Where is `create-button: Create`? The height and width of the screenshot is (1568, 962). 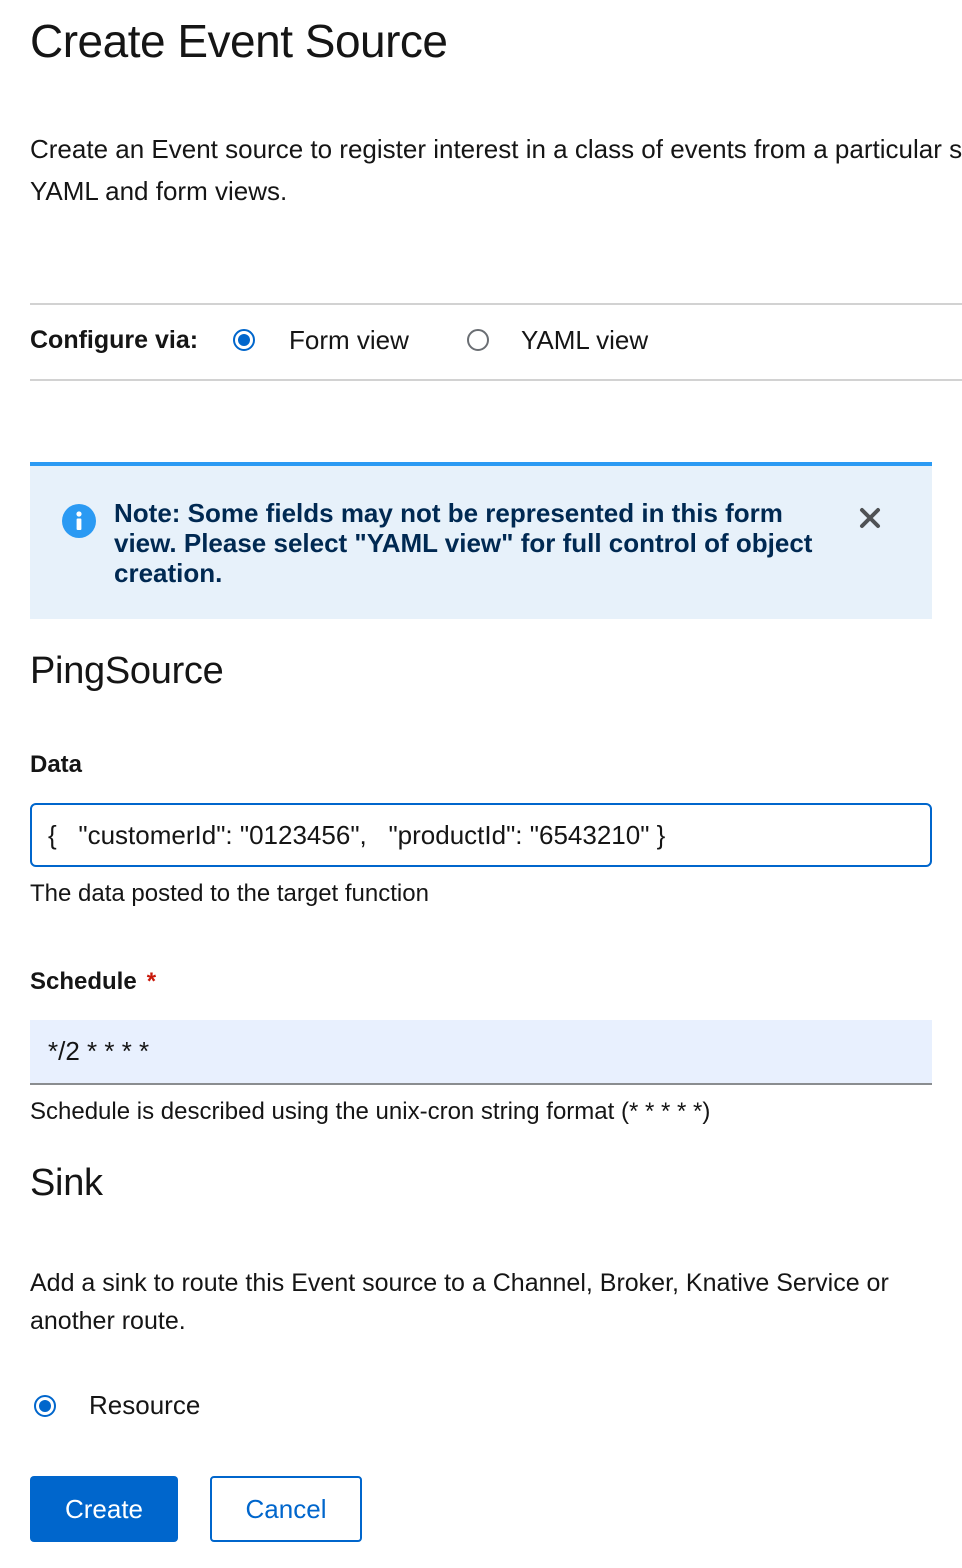 create-button: Create is located at coordinates (104, 1509).